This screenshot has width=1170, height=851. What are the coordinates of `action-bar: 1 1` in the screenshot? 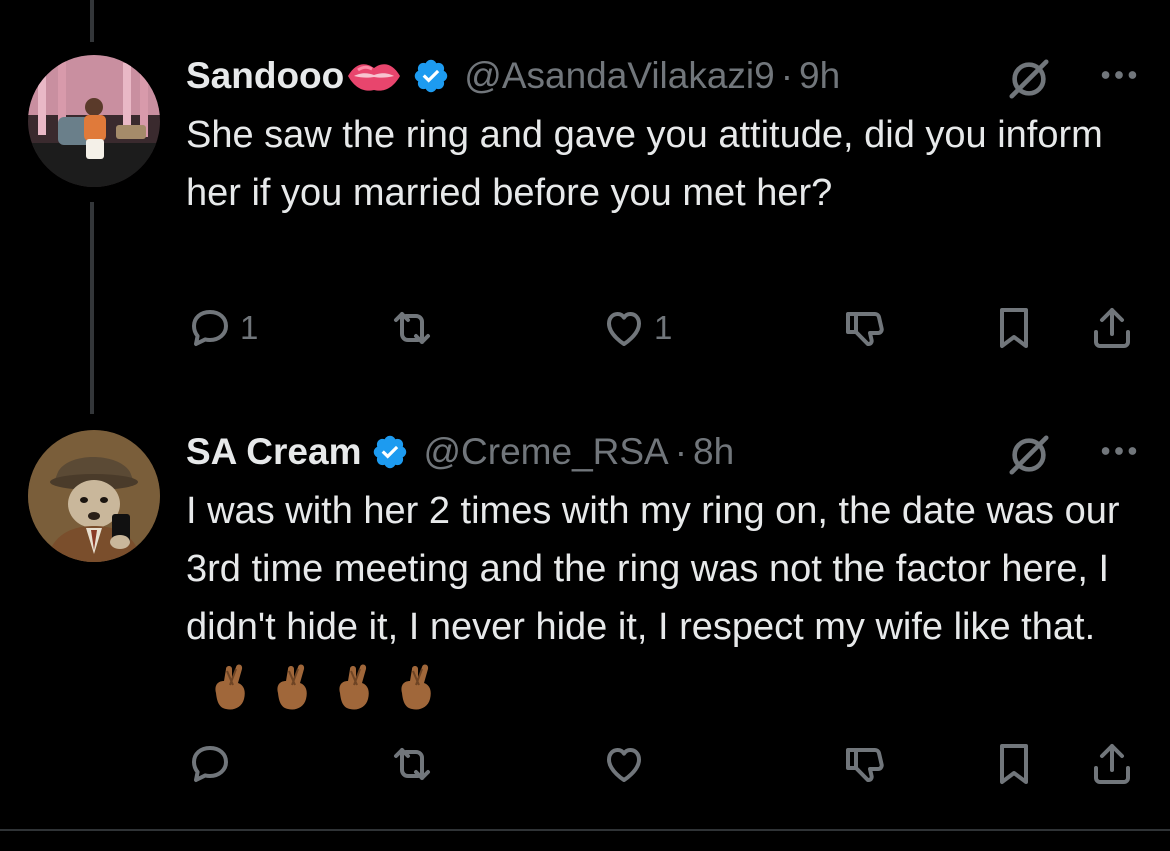 It's located at (585, 328).